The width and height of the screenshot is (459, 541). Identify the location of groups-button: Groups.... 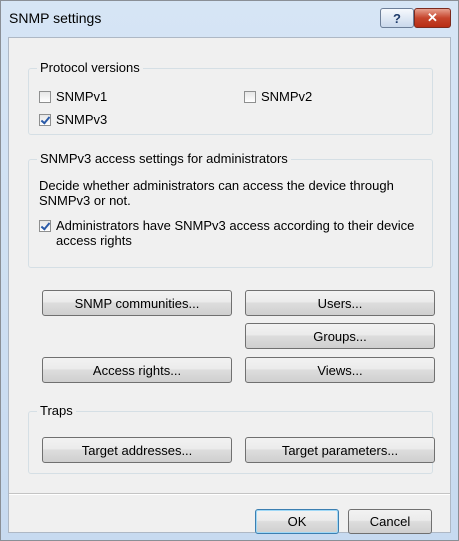
(340, 336).